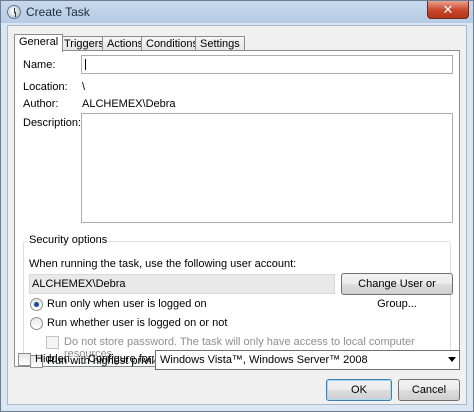 The height and width of the screenshot is (412, 474). Describe the element at coordinates (84, 44) in the screenshot. I see `tab-label: Triggers` at that location.